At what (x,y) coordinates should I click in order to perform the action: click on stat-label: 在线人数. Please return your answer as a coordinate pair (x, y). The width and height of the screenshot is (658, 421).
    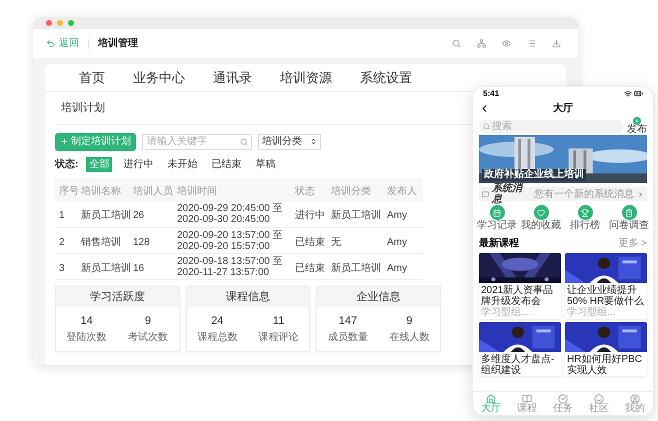
    Looking at the image, I should click on (409, 337).